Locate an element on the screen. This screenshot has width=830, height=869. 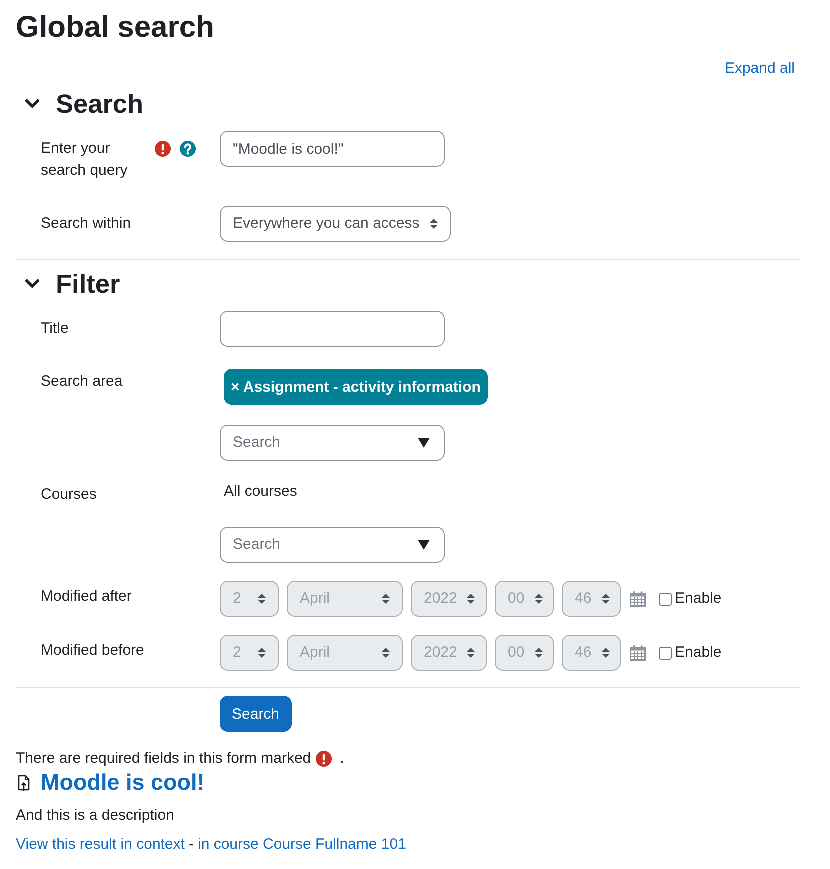
field-label: Courses is located at coordinates (69, 495).